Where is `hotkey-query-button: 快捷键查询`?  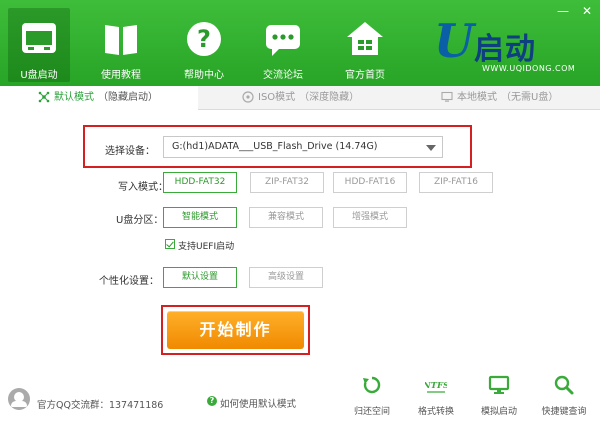 hotkey-query-button: 快捷键查询 is located at coordinates (564, 395).